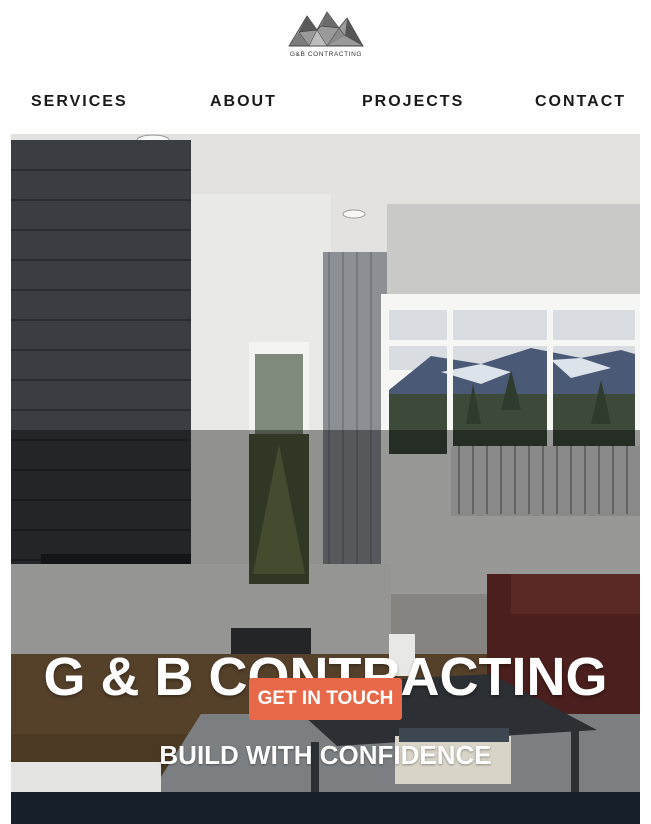 Image resolution: width=651 pixels, height=824 pixels. What do you see at coordinates (413, 102) in the screenshot?
I see `nav-projects: PROJECTS` at bounding box center [413, 102].